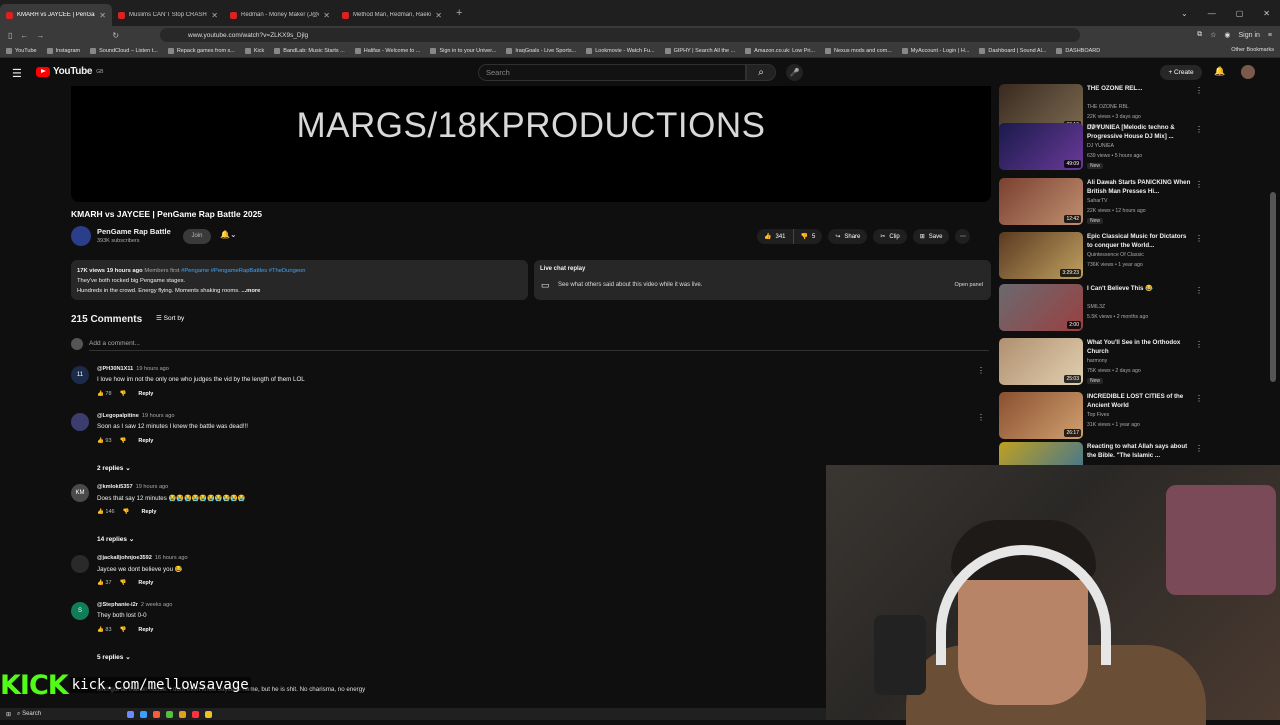 The width and height of the screenshot is (1280, 725). What do you see at coordinates (1252, 50) in the screenshot?
I see `other-bookmarks: Other Bookmarks` at bounding box center [1252, 50].